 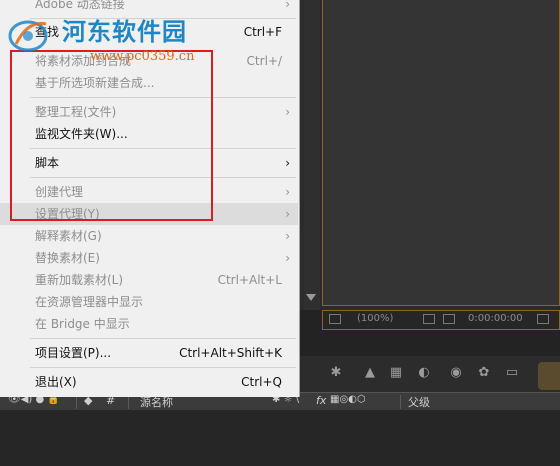 I want to click on zoom-level: (100%), so click(x=375, y=318).